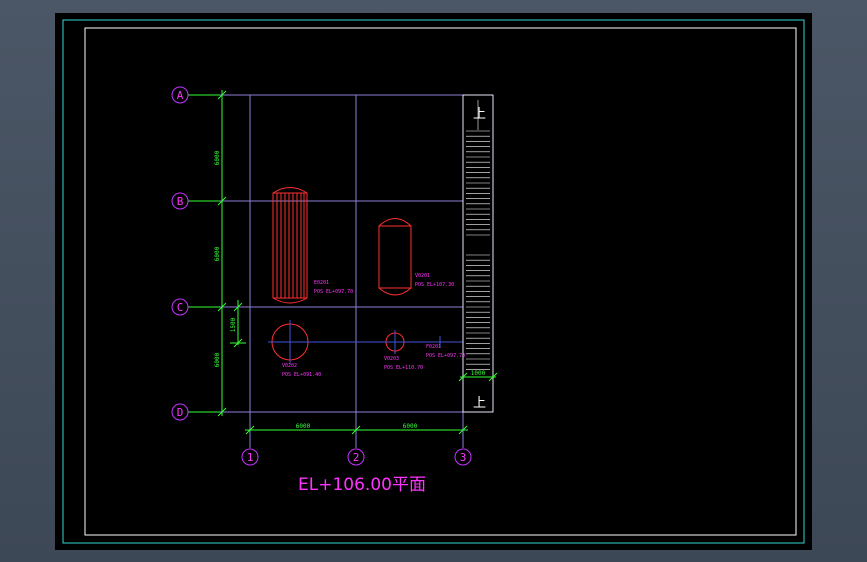 This screenshot has height=562, width=867. What do you see at coordinates (180, 201) in the screenshot?
I see `axis-label-b: B` at bounding box center [180, 201].